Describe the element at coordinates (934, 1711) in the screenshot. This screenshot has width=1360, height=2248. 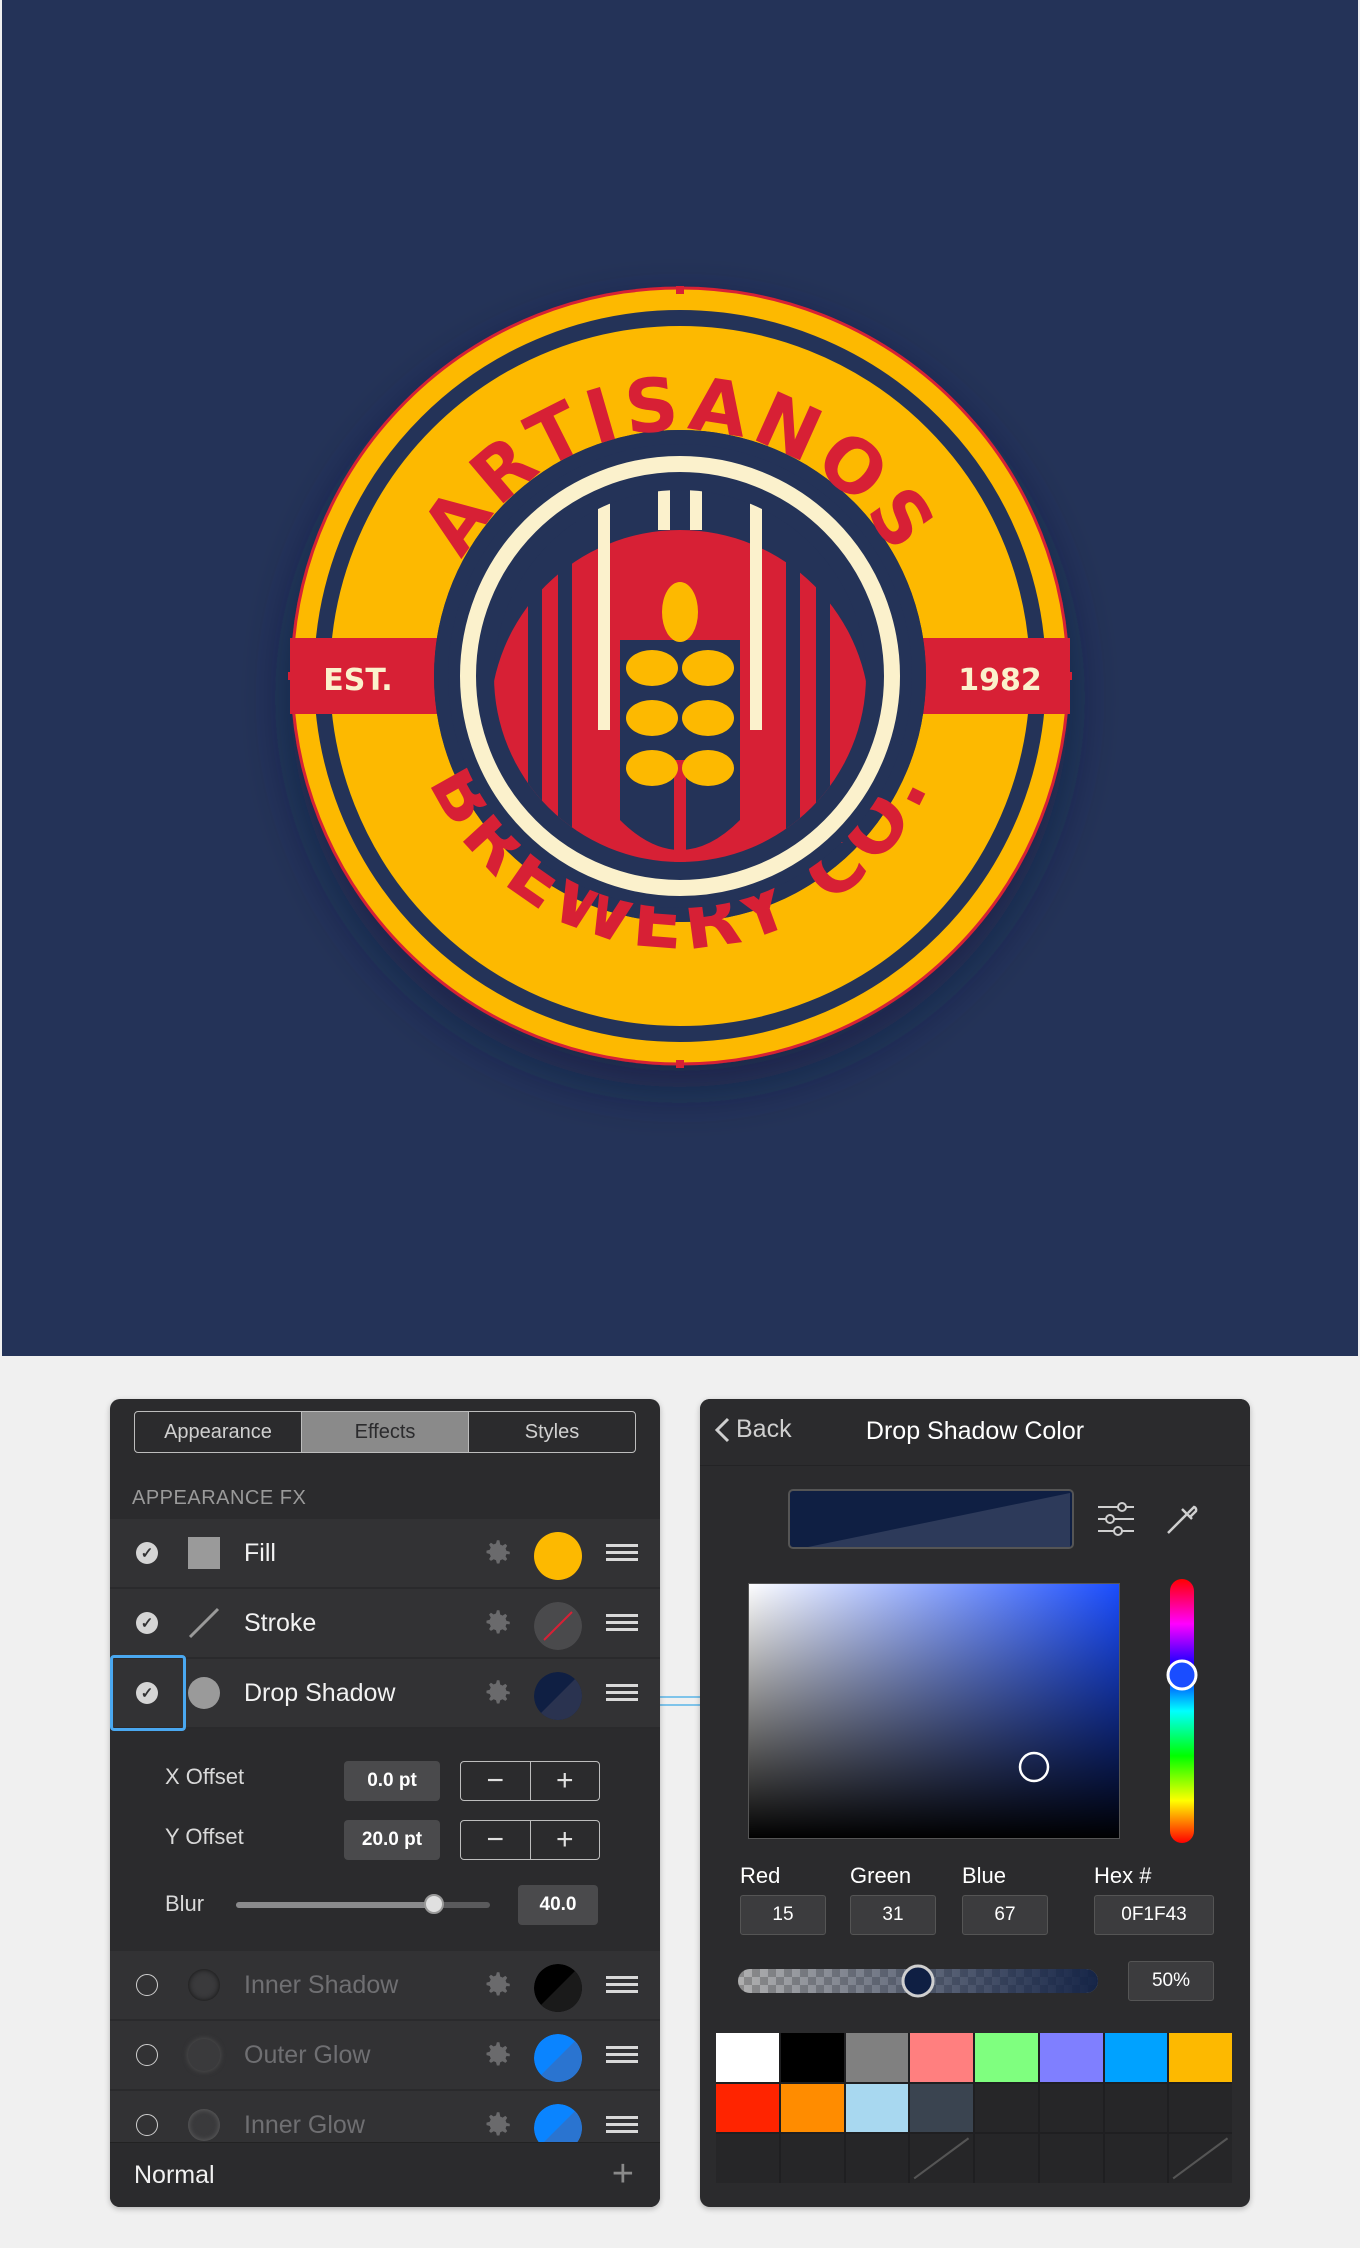
I see `saturation-brightness-field` at that location.